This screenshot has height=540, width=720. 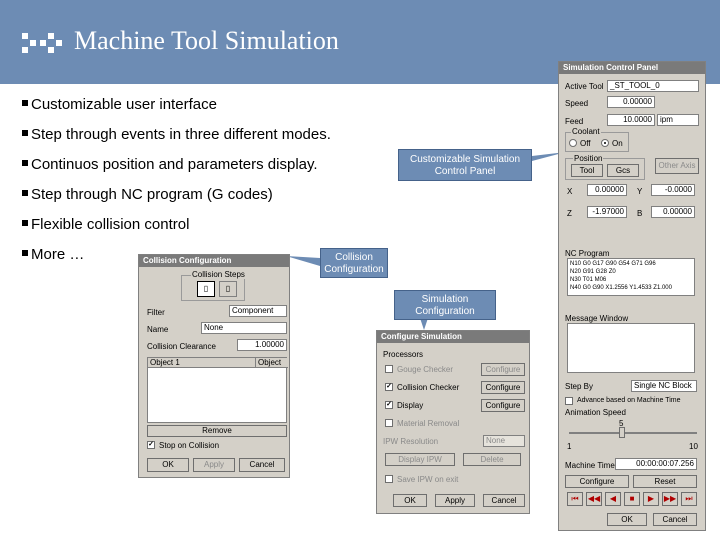 I want to click on position-label: Position, so click(x=588, y=158).